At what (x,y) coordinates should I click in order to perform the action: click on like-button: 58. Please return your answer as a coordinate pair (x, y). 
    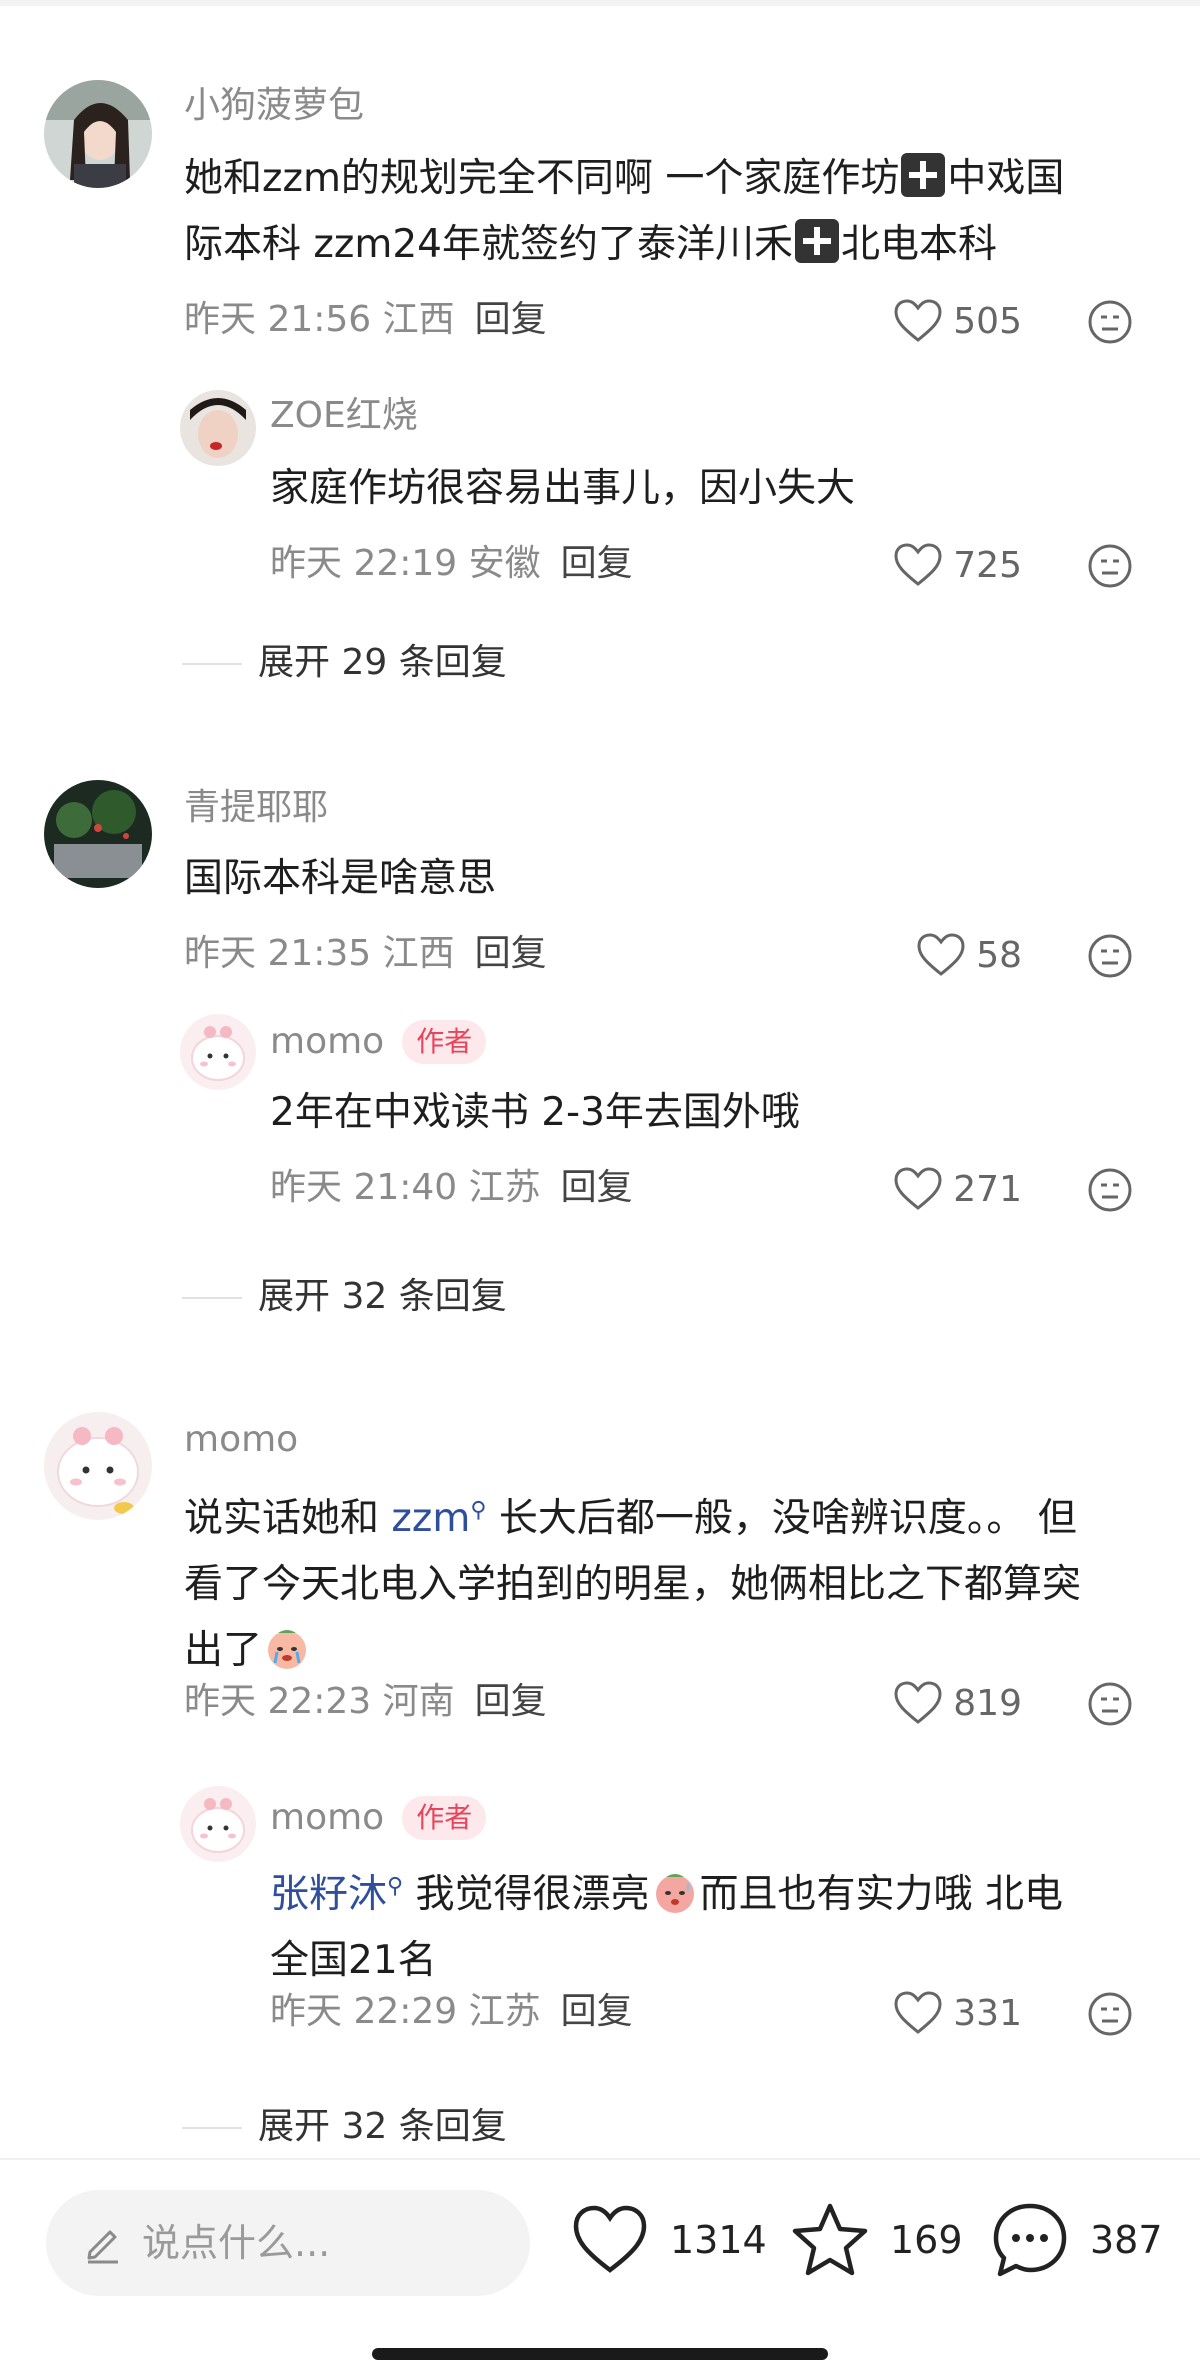
    Looking at the image, I should click on (969, 955).